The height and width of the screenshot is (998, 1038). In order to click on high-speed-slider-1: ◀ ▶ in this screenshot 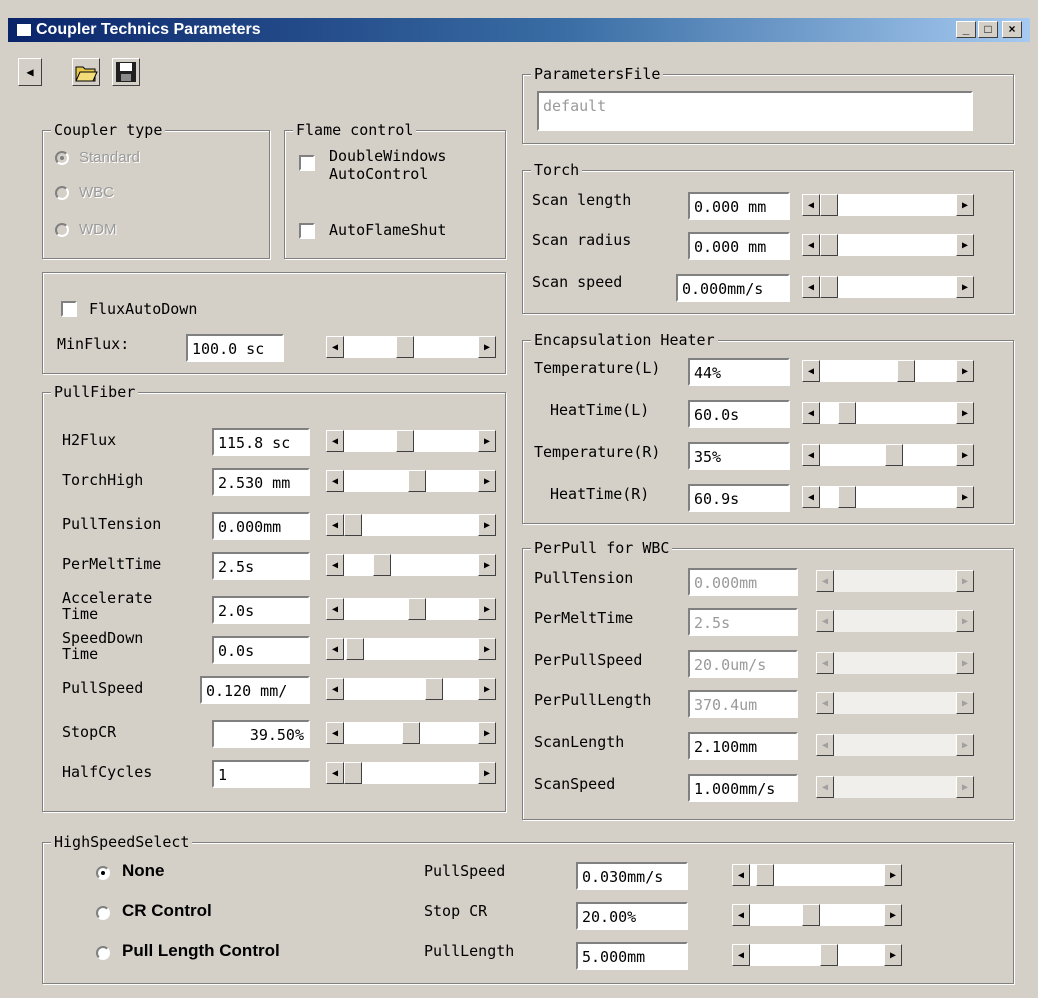, I will do `click(817, 915)`.